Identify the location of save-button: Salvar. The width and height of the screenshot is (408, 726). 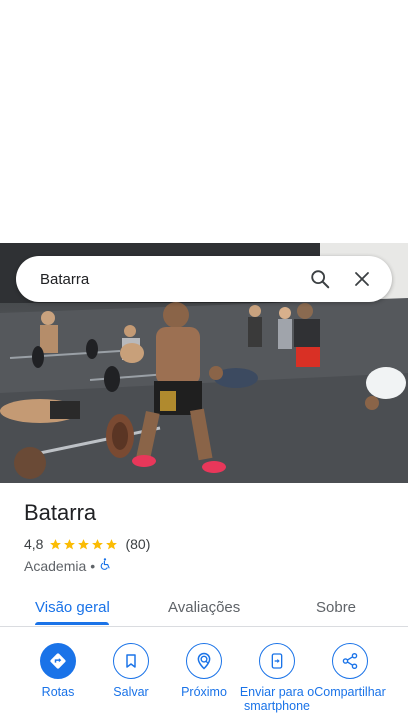
(131, 671).